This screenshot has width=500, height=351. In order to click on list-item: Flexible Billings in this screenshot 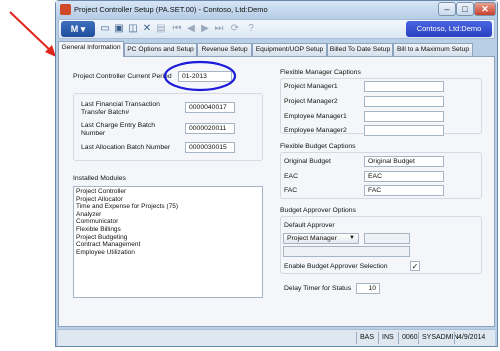, I will do `click(98, 229)`.